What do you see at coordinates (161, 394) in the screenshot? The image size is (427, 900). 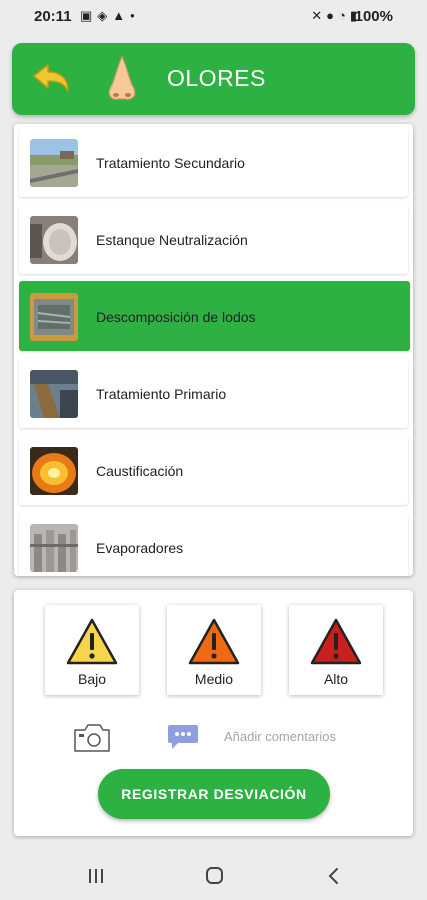 I see `list-item-label: Tratamiento Primario` at bounding box center [161, 394].